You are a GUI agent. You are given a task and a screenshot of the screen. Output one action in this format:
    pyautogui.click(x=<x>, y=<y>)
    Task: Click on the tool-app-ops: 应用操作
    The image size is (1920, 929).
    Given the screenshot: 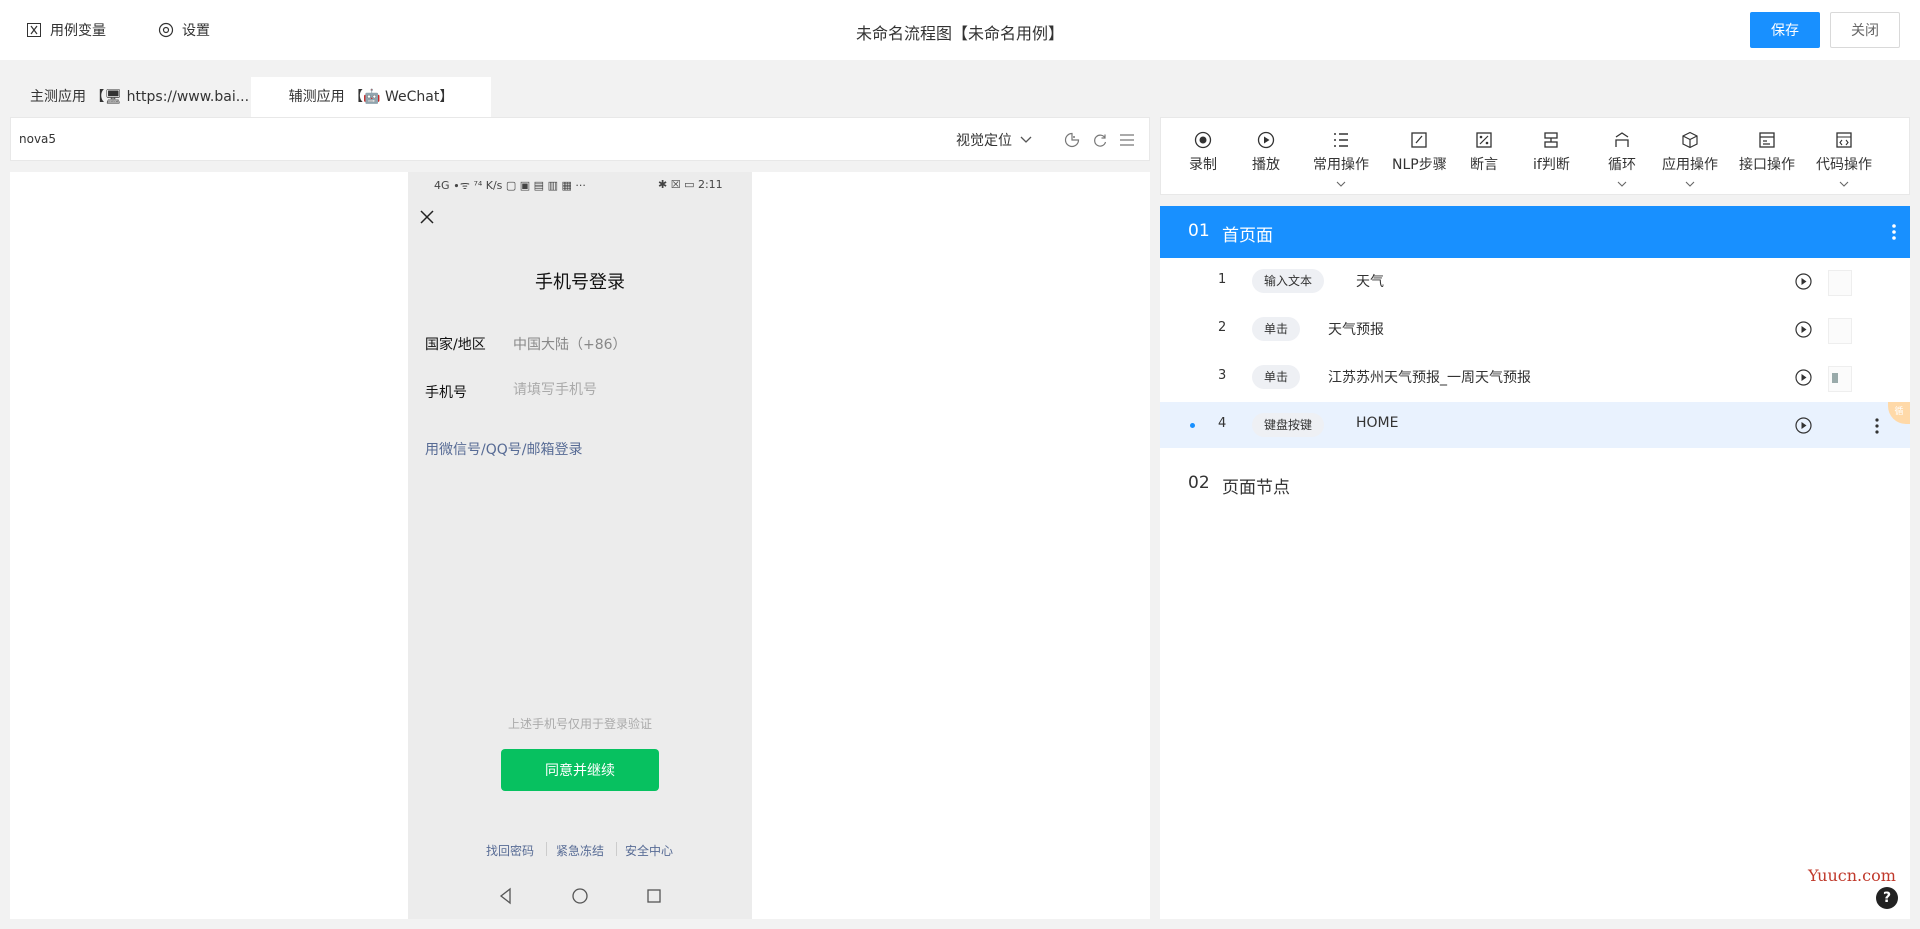 What is the action you would take?
    pyautogui.click(x=1690, y=158)
    